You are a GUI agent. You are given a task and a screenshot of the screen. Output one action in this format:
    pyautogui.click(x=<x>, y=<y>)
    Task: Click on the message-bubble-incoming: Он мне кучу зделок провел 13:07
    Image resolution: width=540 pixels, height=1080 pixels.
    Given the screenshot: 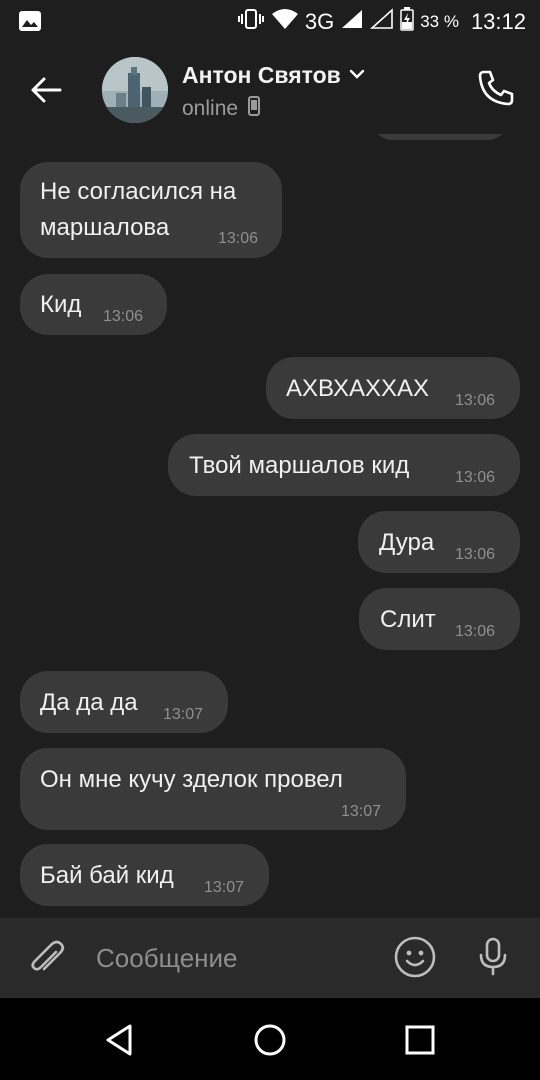 What is the action you would take?
    pyautogui.click(x=213, y=789)
    